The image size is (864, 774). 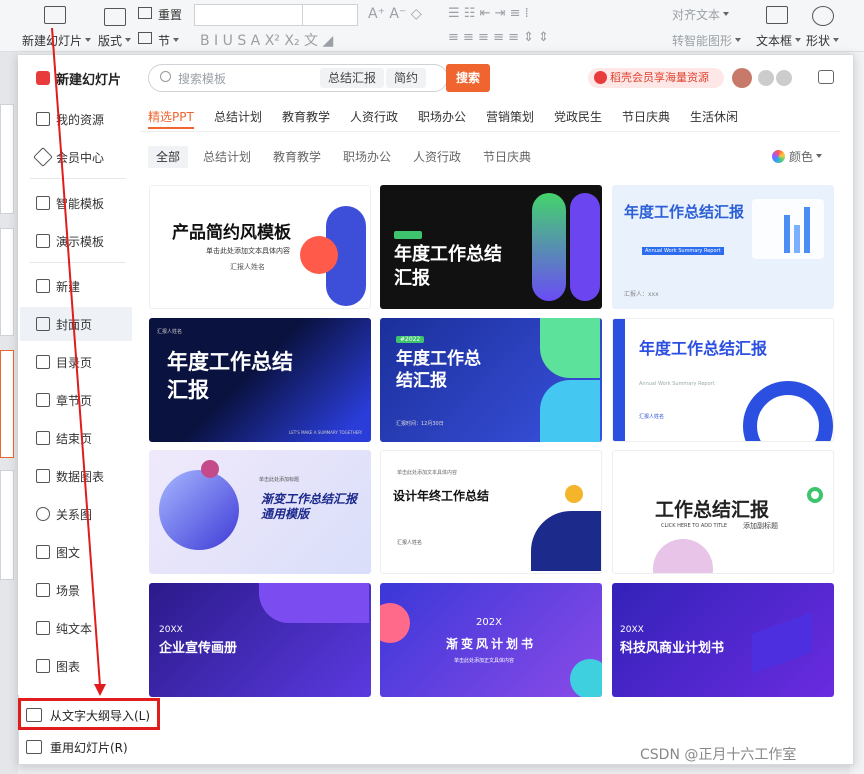 I want to click on arrow-head, so click(x=100, y=690).